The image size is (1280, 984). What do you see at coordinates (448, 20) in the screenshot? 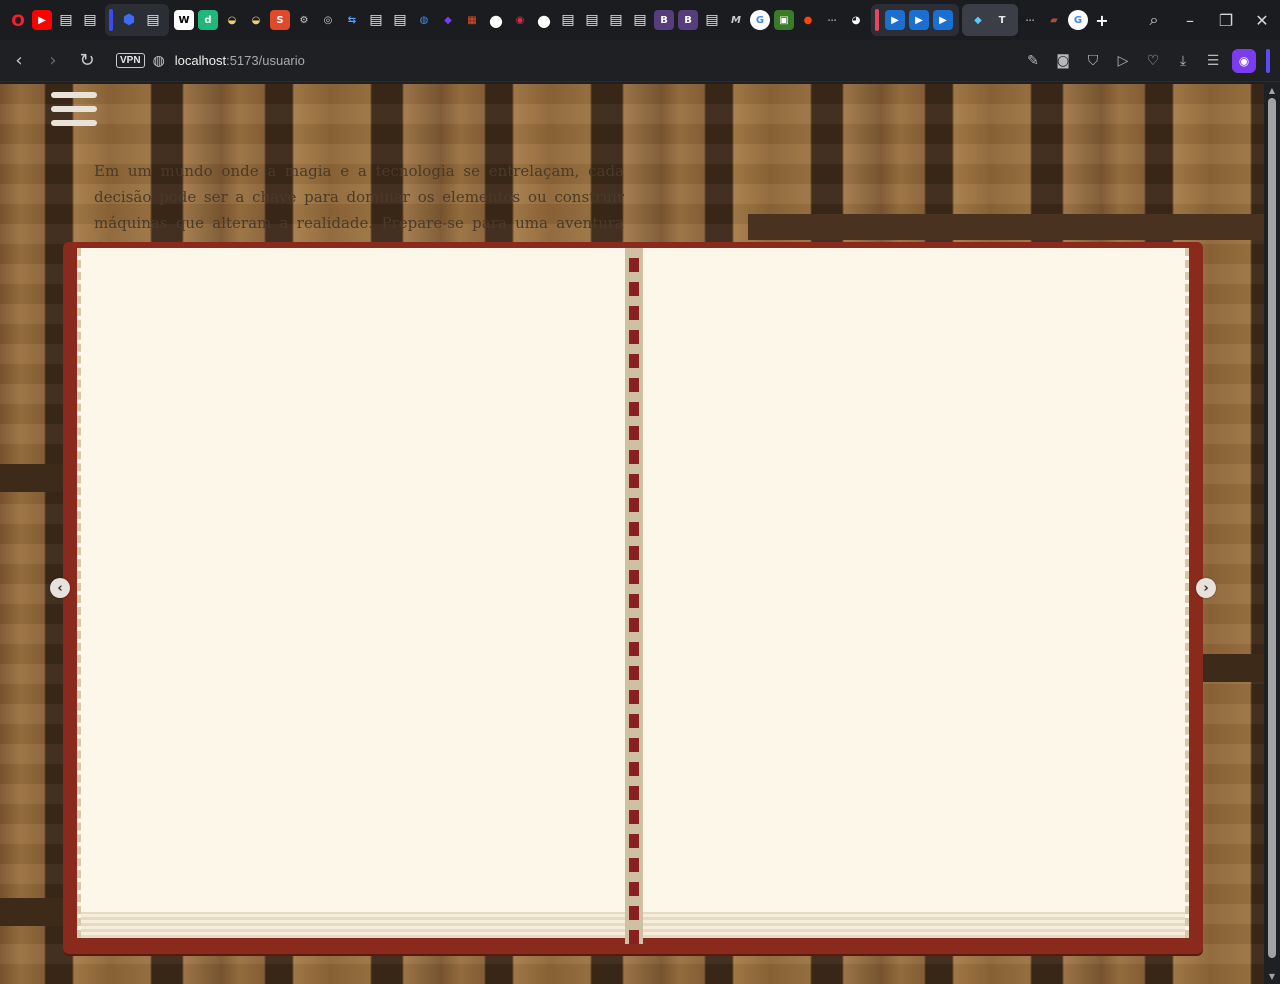
I see `diamond-icon: ◆` at bounding box center [448, 20].